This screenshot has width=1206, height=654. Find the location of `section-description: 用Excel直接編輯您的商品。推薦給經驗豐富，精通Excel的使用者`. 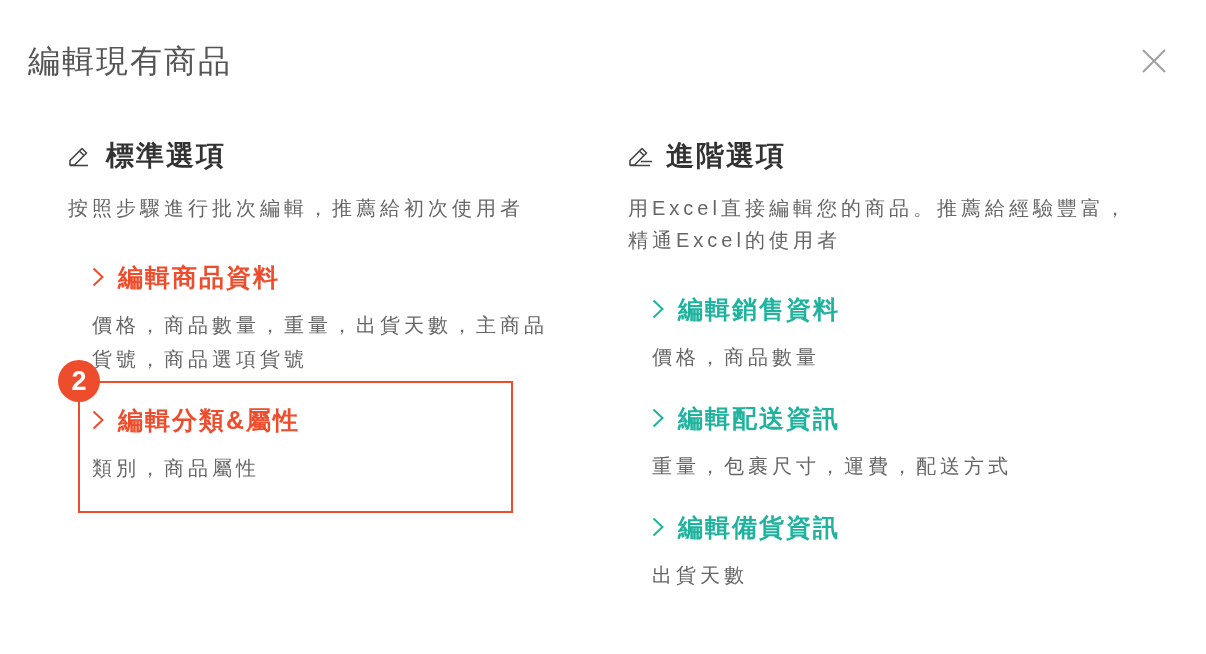

section-description: 用Excel直接編輯您的商品。推薦給經驗豐富，精通Excel的使用者 is located at coordinates (879, 224).